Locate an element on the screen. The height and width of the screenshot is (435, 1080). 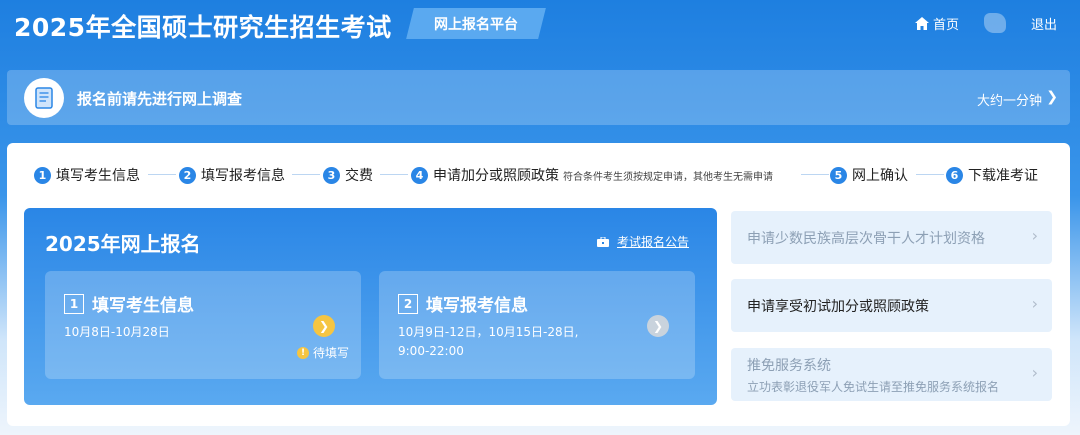
exam-notice-label: 考试报名公告 is located at coordinates (653, 242).